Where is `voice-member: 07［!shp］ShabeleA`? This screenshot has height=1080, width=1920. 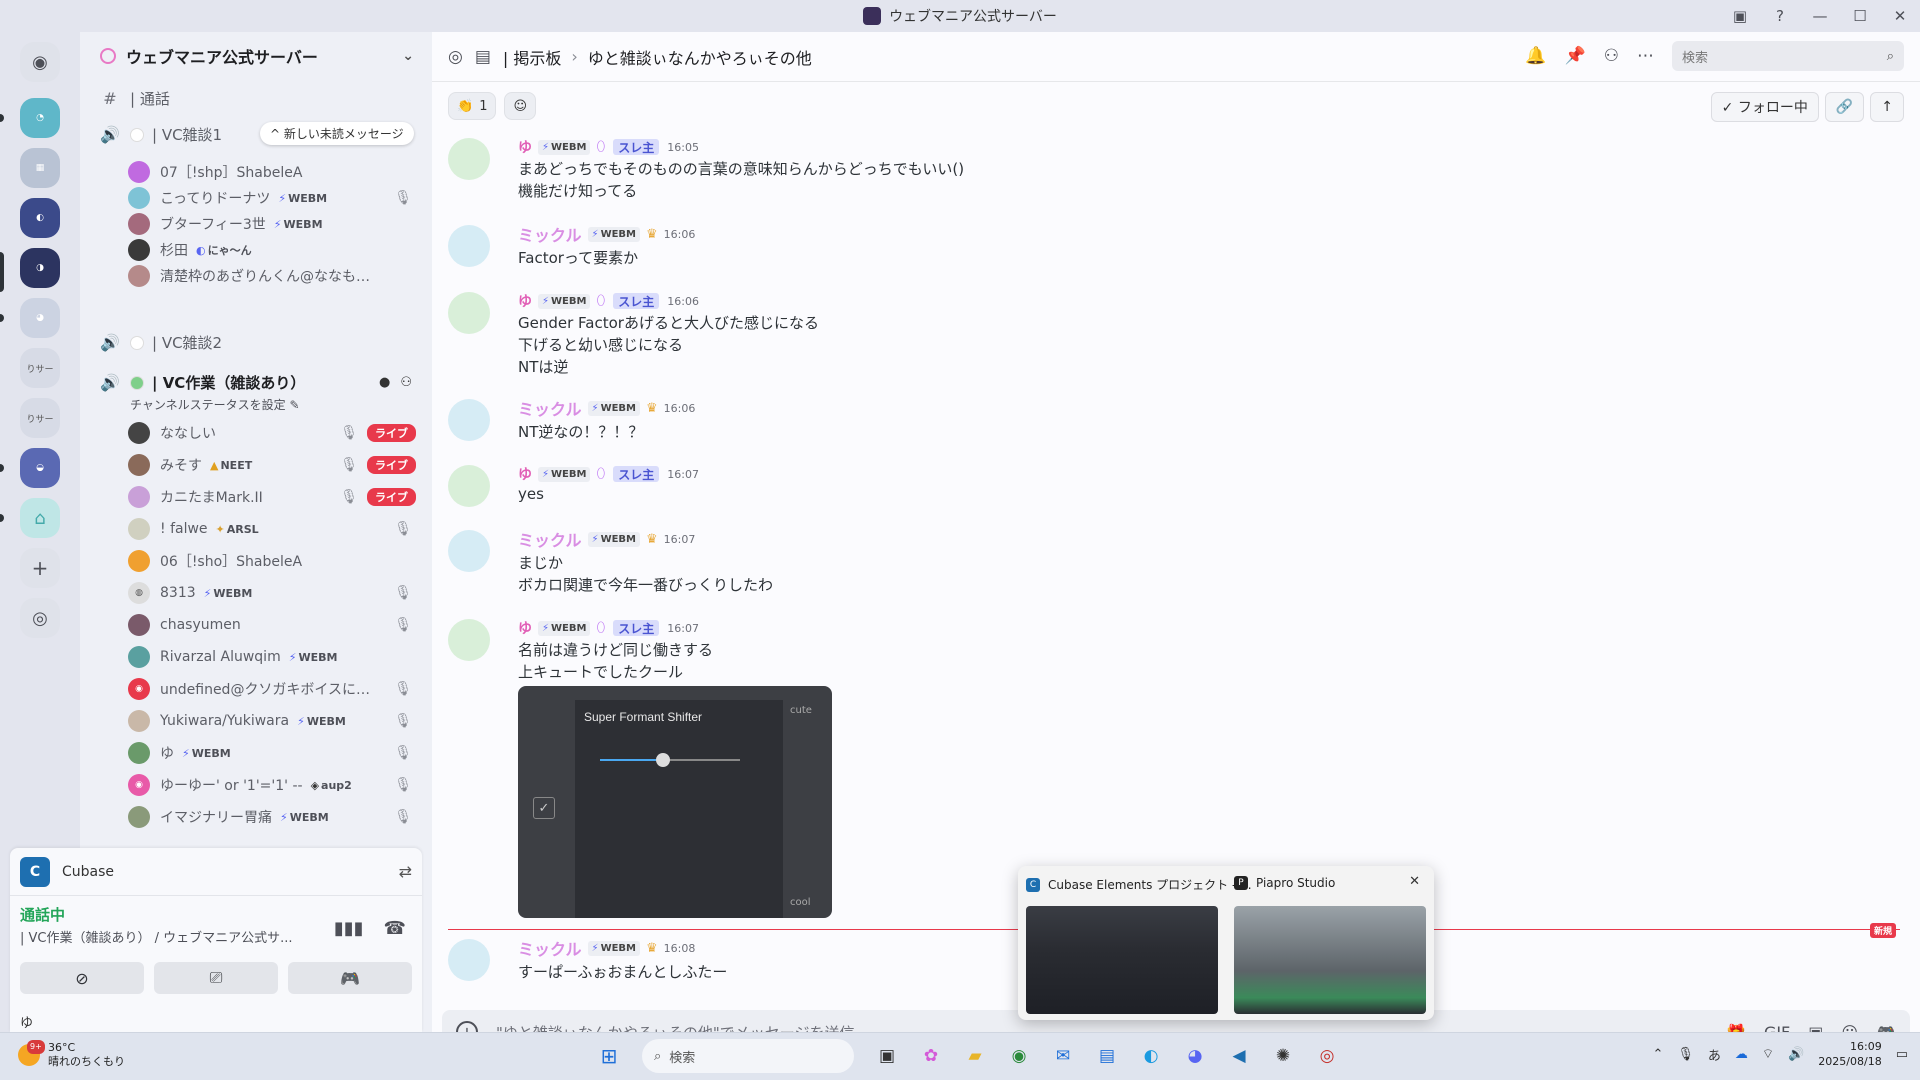 voice-member: 07［!shp］ShabeleA is located at coordinates (272, 172).